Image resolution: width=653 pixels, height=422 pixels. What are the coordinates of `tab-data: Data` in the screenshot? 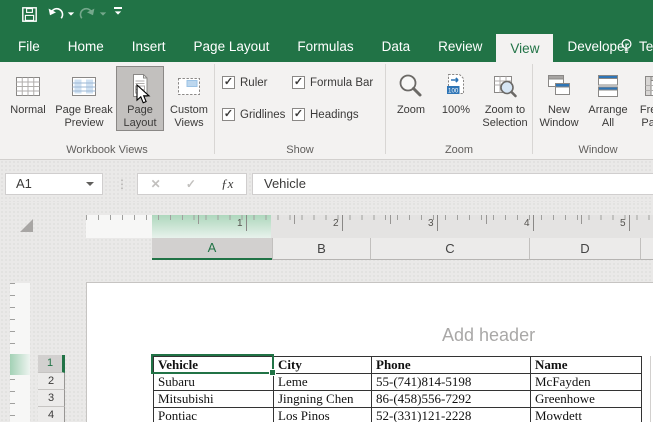 It's located at (396, 46).